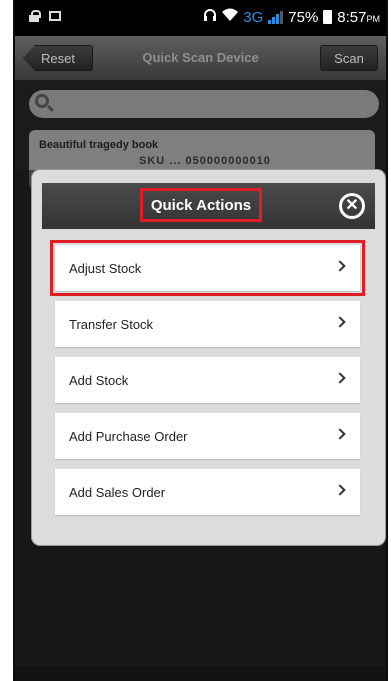  I want to click on network-type: 3G, so click(253, 17).